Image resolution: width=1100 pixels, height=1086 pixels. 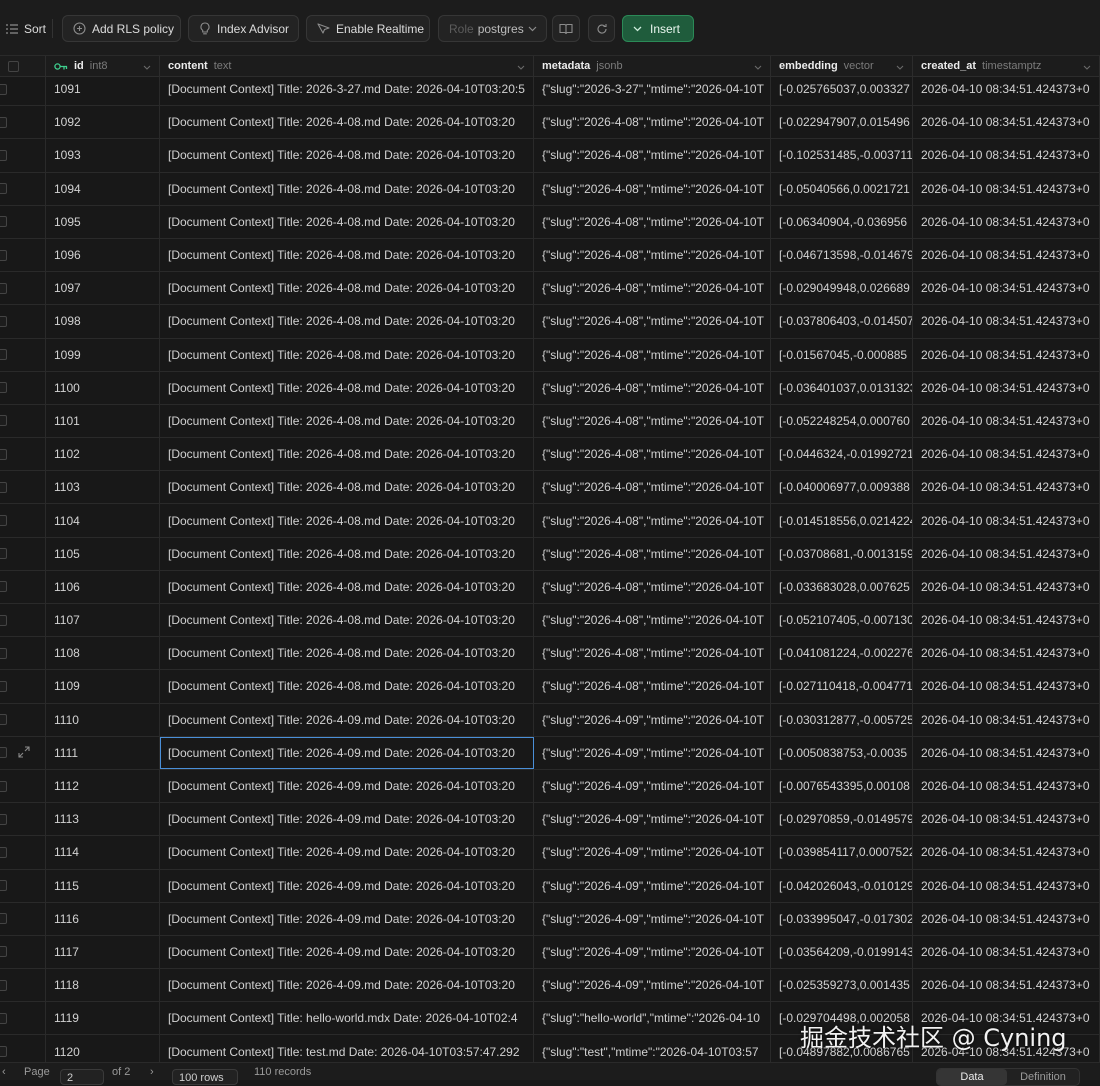 I want to click on cell-embedding: [-0.042026043,-0.010129, so click(x=842, y=885).